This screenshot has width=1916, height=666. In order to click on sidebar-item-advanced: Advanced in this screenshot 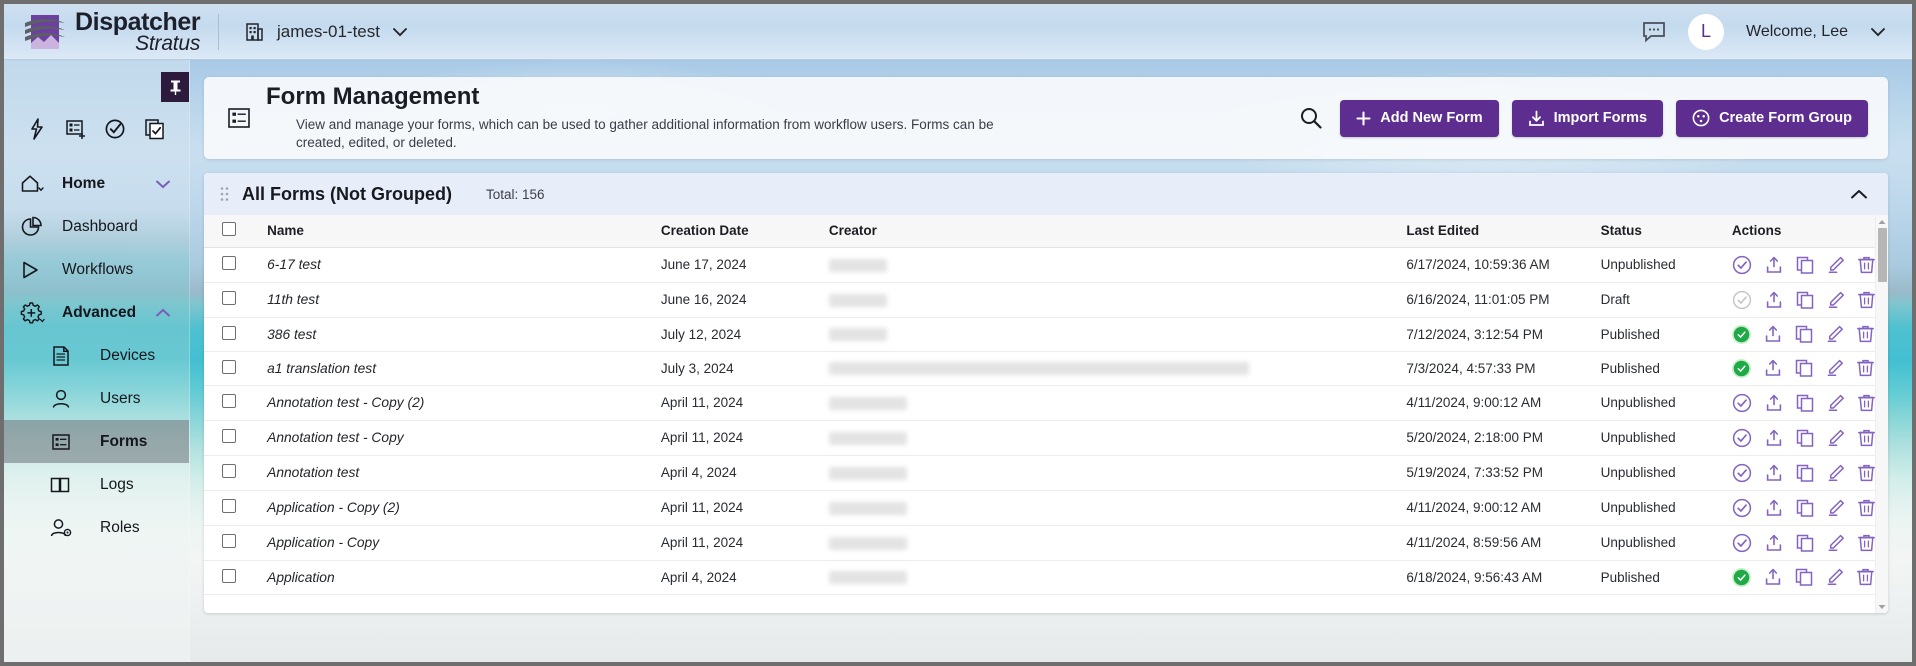, I will do `click(96, 312)`.